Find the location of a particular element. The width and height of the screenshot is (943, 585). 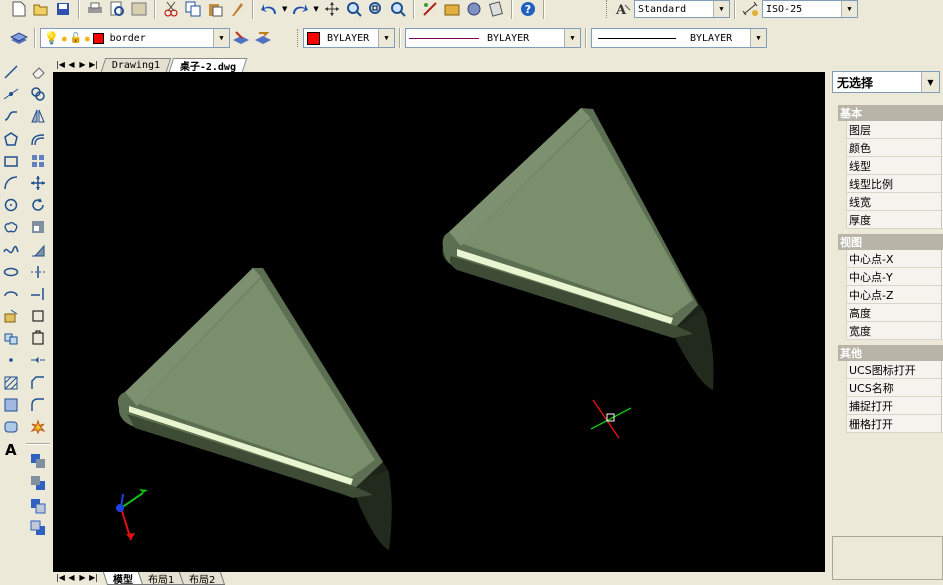

selection-select: 无选择 ▼ is located at coordinates (886, 82).